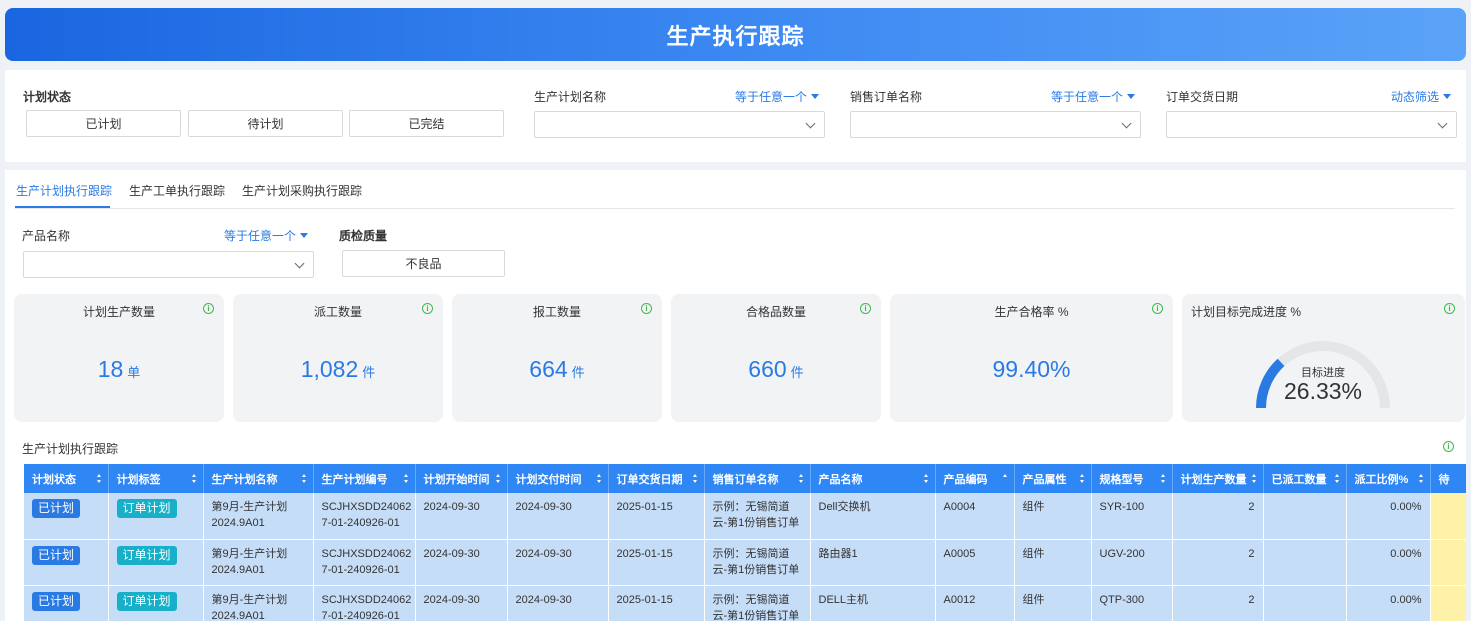  What do you see at coordinates (995, 124) in the screenshot?
I see `sales-order-select` at bounding box center [995, 124].